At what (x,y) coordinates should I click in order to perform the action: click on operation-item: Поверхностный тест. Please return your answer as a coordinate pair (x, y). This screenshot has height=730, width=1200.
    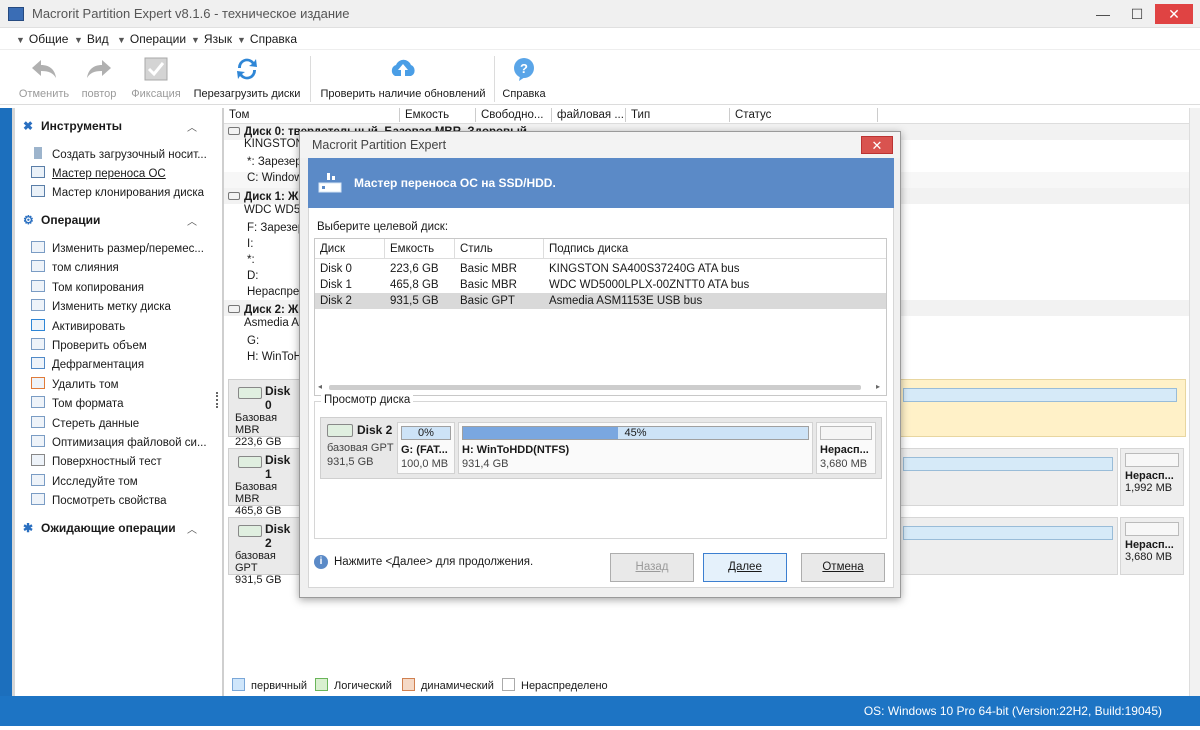
    Looking at the image, I should click on (124, 461).